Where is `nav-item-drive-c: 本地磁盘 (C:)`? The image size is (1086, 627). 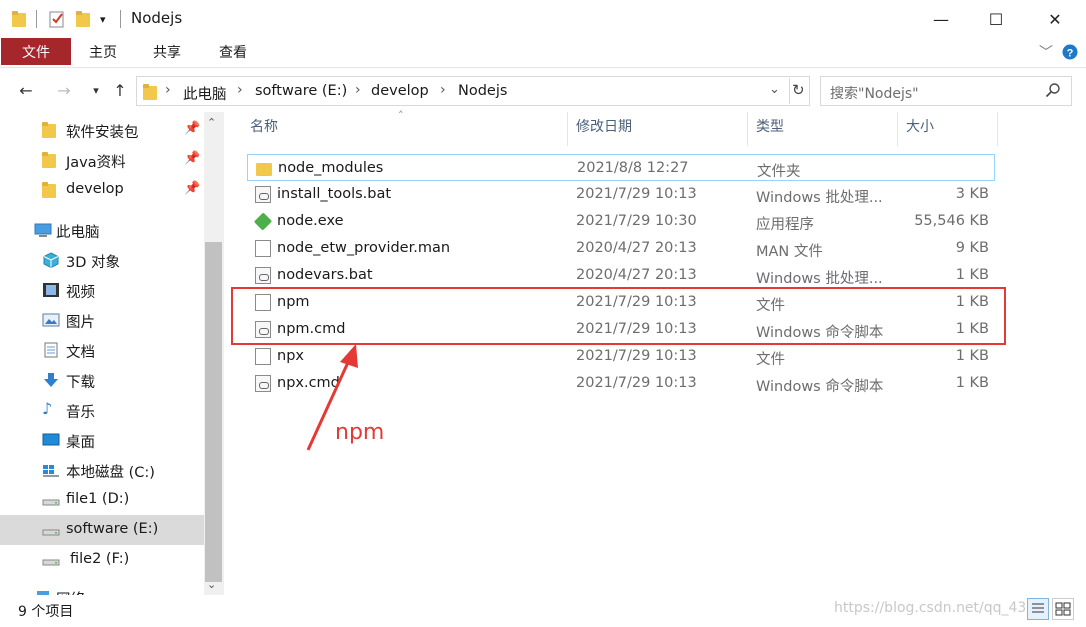
nav-item-drive-c: 本地磁盘 (C:) is located at coordinates (102, 470).